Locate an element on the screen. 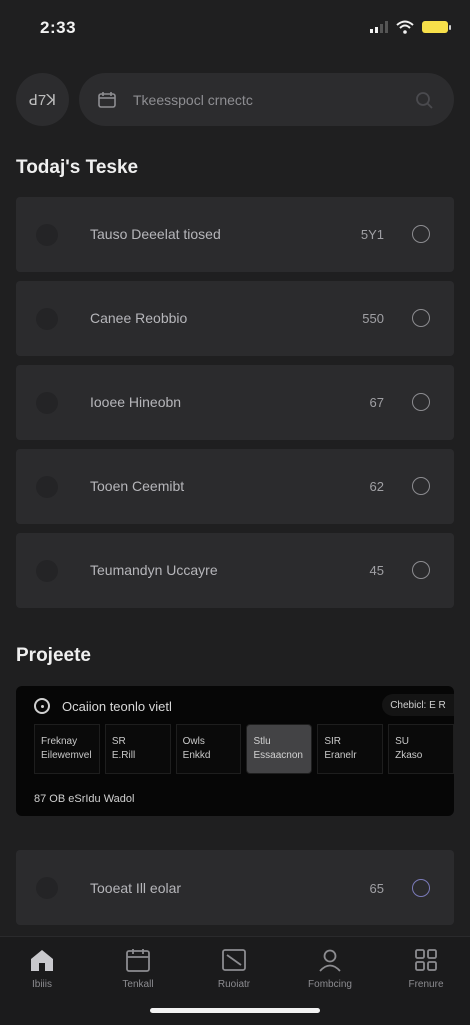 Image resolution: width=470 pixels, height=1025 pixels. project-card-header: Ocaiion teonlo vietl is located at coordinates (103, 706).